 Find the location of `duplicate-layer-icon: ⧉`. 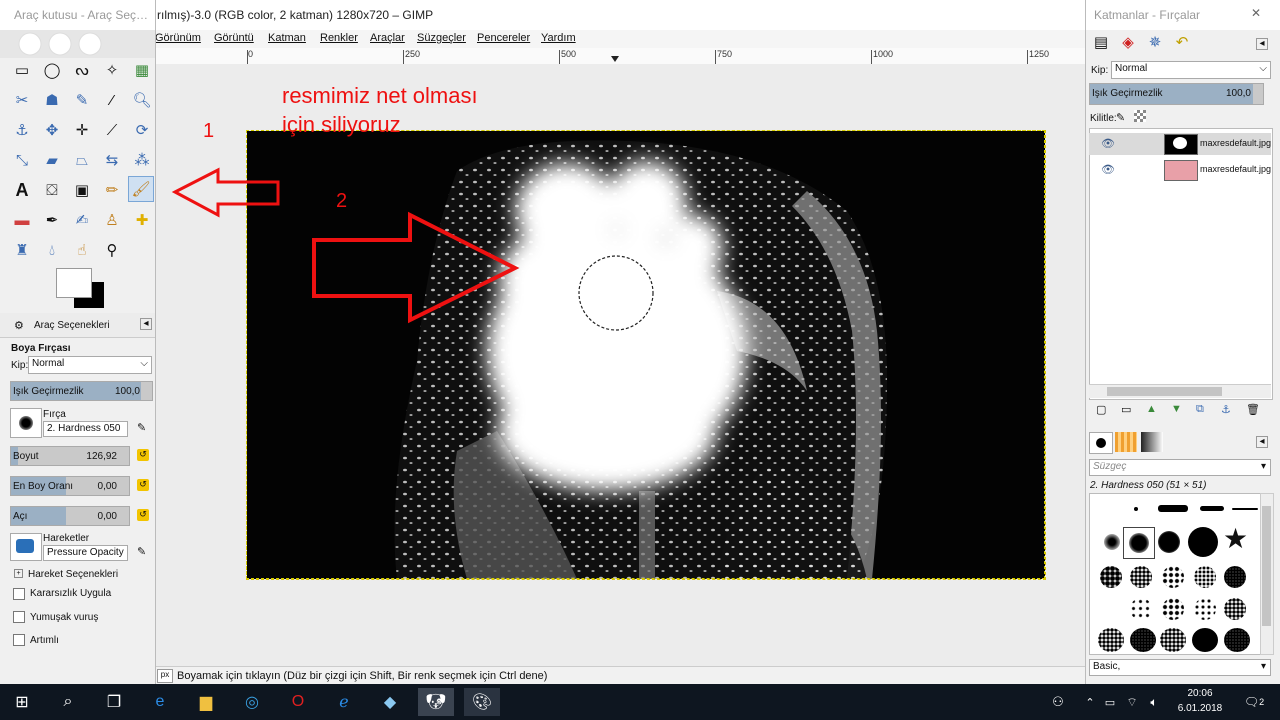

duplicate-layer-icon: ⧉ is located at coordinates (1200, 409).